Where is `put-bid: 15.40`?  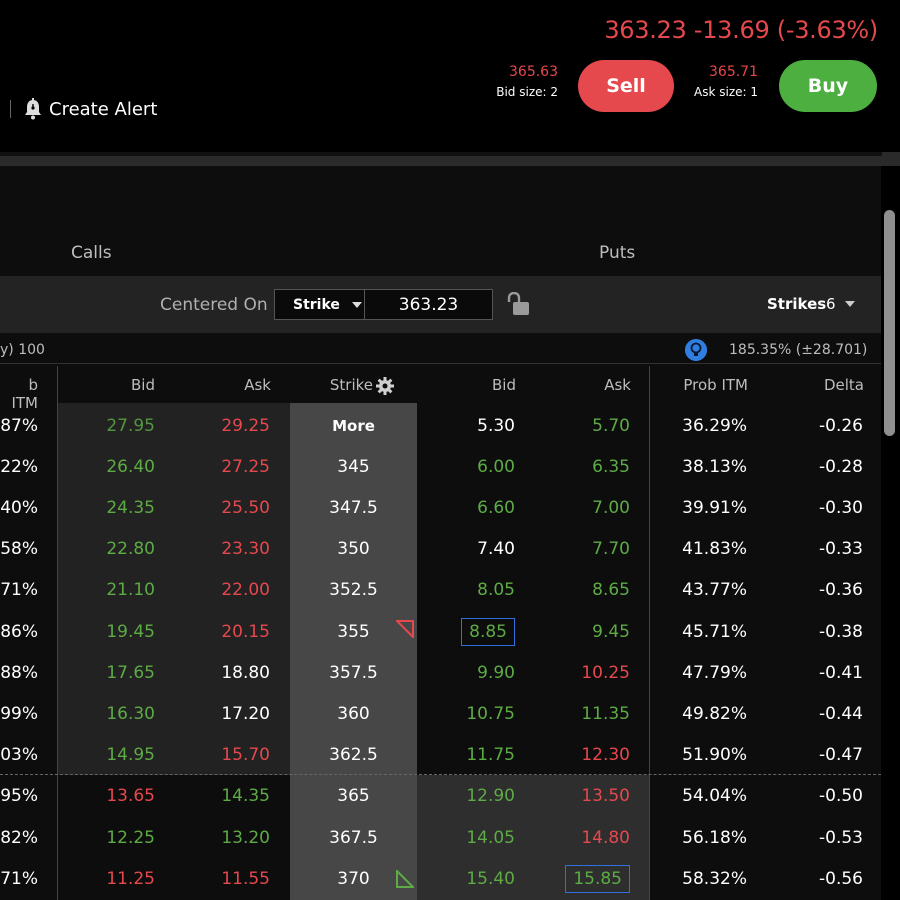 put-bid: 15.40 is located at coordinates (485, 878).